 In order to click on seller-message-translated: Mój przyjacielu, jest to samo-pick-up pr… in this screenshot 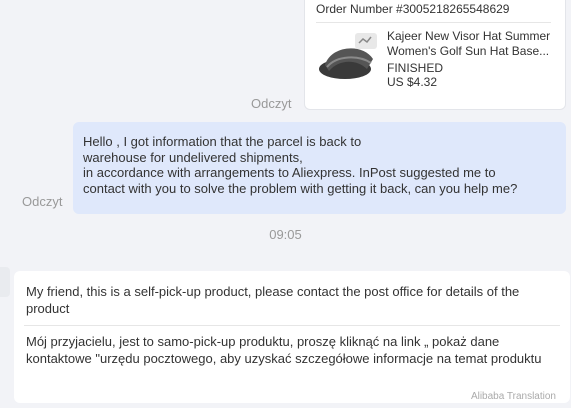, I will do `click(284, 350)`.